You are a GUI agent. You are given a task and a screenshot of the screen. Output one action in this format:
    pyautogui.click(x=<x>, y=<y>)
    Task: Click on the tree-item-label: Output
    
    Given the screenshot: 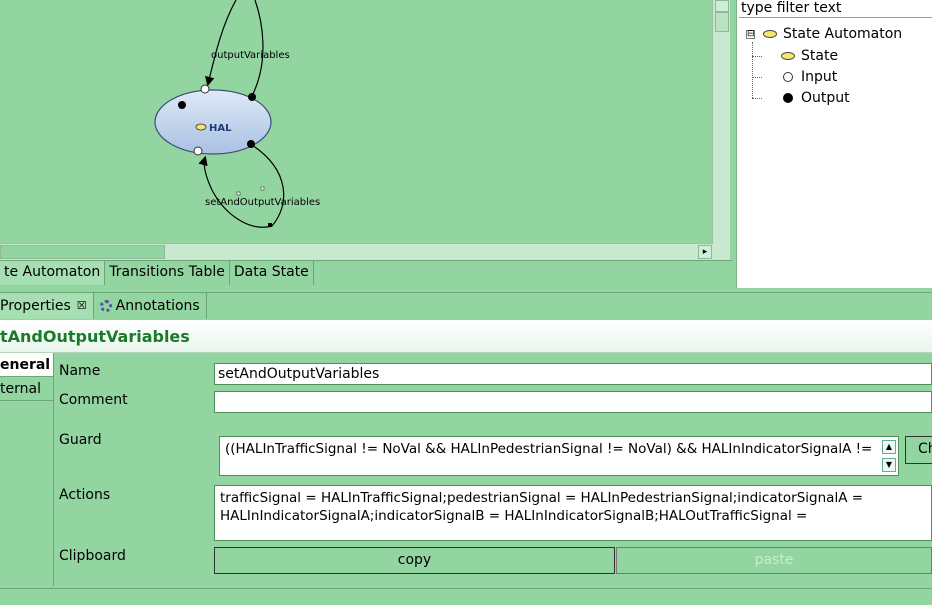 What is the action you would take?
    pyautogui.click(x=825, y=98)
    